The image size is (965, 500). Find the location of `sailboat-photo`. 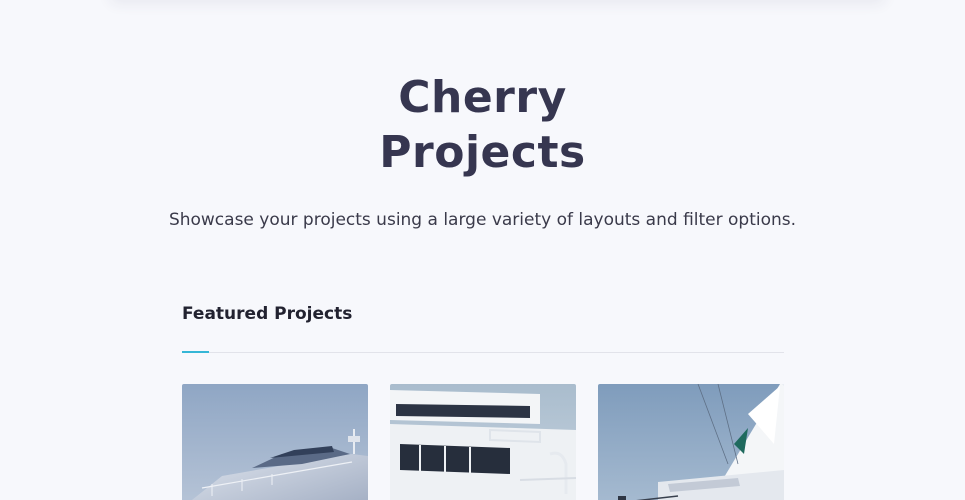

sailboat-photo is located at coordinates (691, 442).